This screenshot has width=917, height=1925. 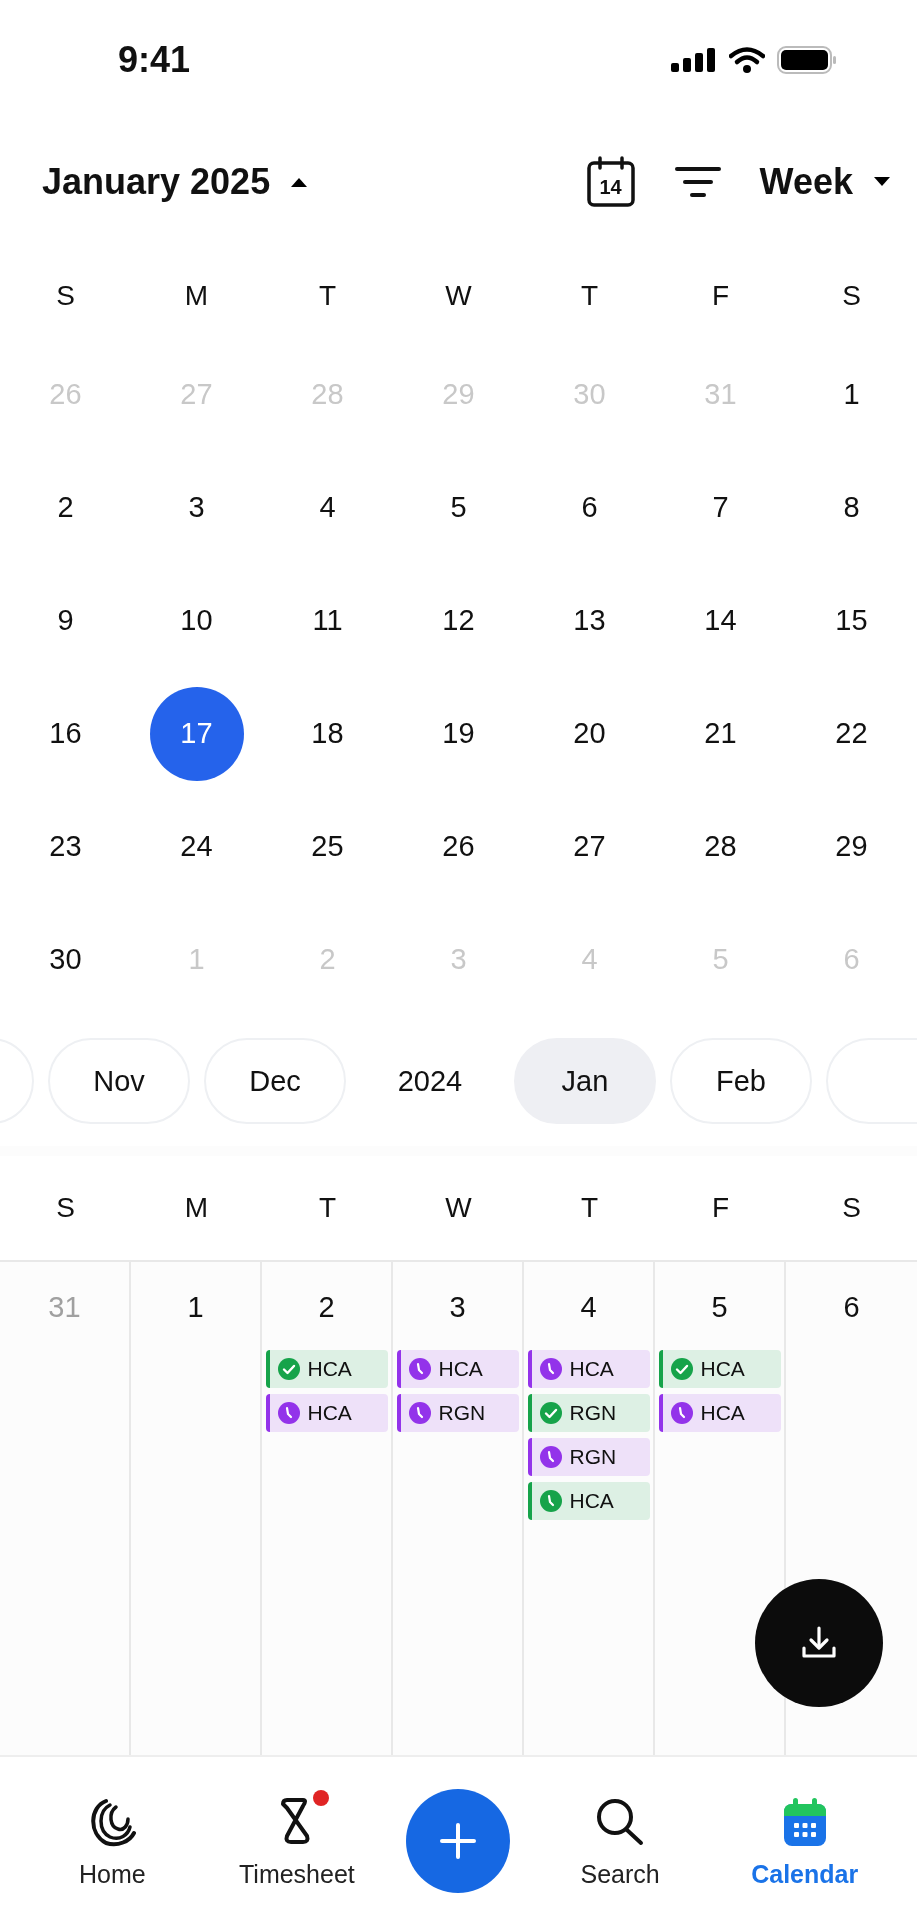 What do you see at coordinates (458, 1841) in the screenshot?
I see `plus-icon` at bounding box center [458, 1841].